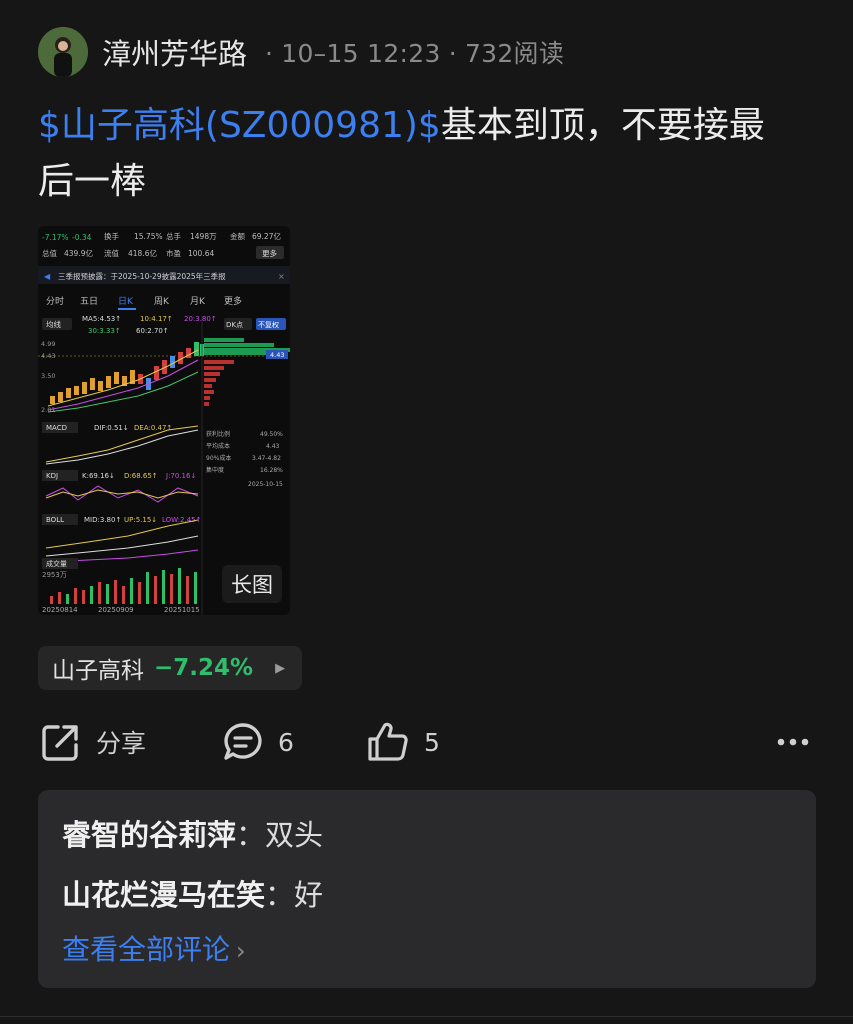 The height and width of the screenshot is (1024, 853). Describe the element at coordinates (200, 319) in the screenshot. I see `svg-text: 20:3.80↑` at that location.